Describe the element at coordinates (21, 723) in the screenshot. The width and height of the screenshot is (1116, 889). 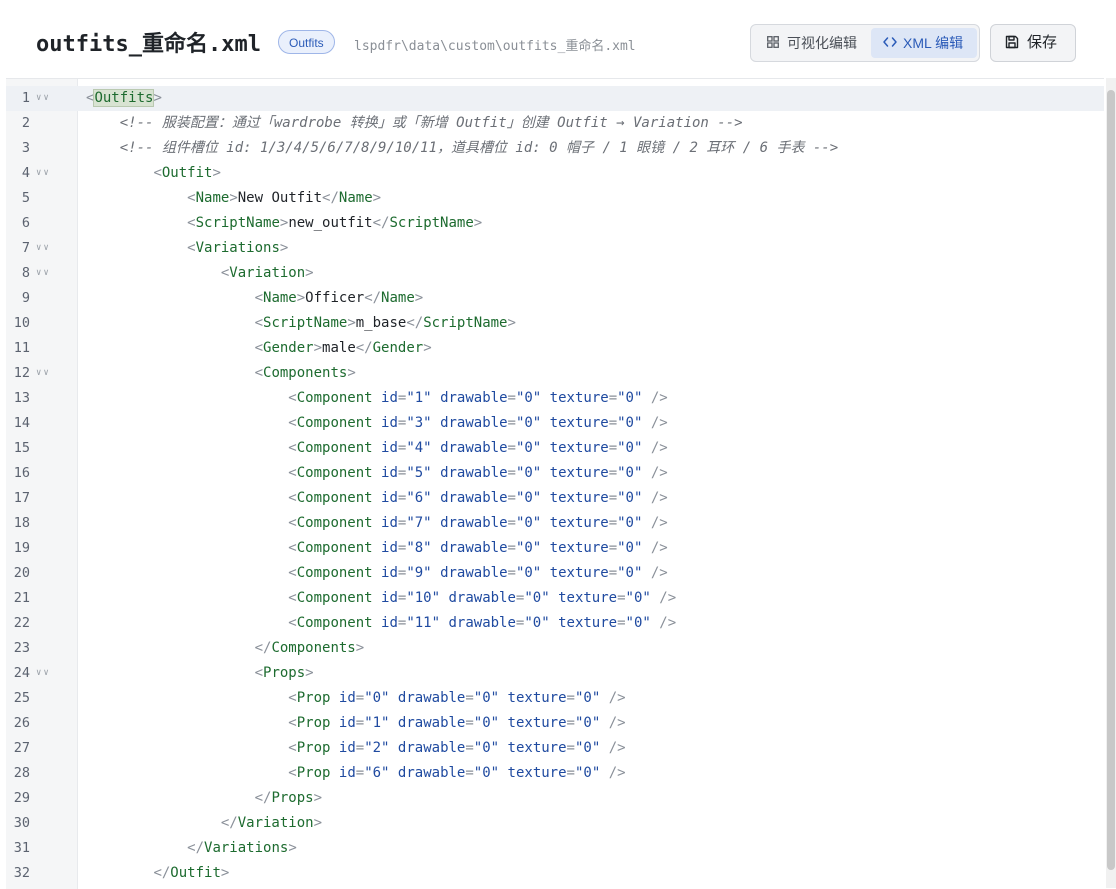
I see `line-number: 26` at that location.